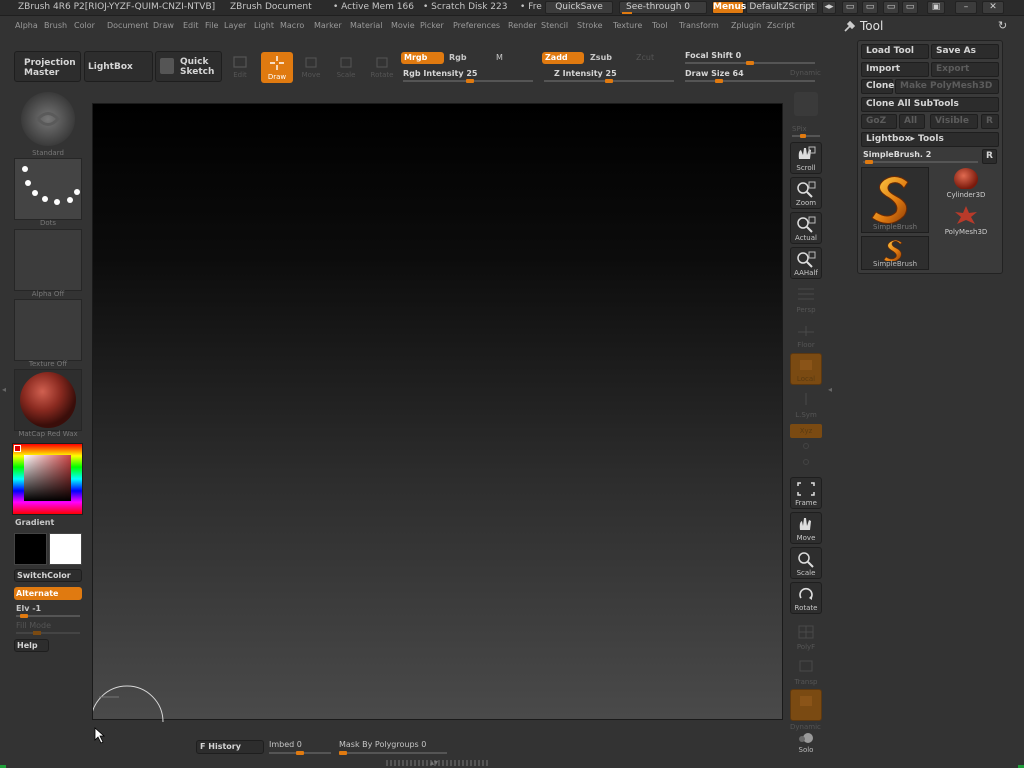 This screenshot has height=768, width=1024. Describe the element at coordinates (84, 25) in the screenshot. I see `menu-item-color: Color` at that location.